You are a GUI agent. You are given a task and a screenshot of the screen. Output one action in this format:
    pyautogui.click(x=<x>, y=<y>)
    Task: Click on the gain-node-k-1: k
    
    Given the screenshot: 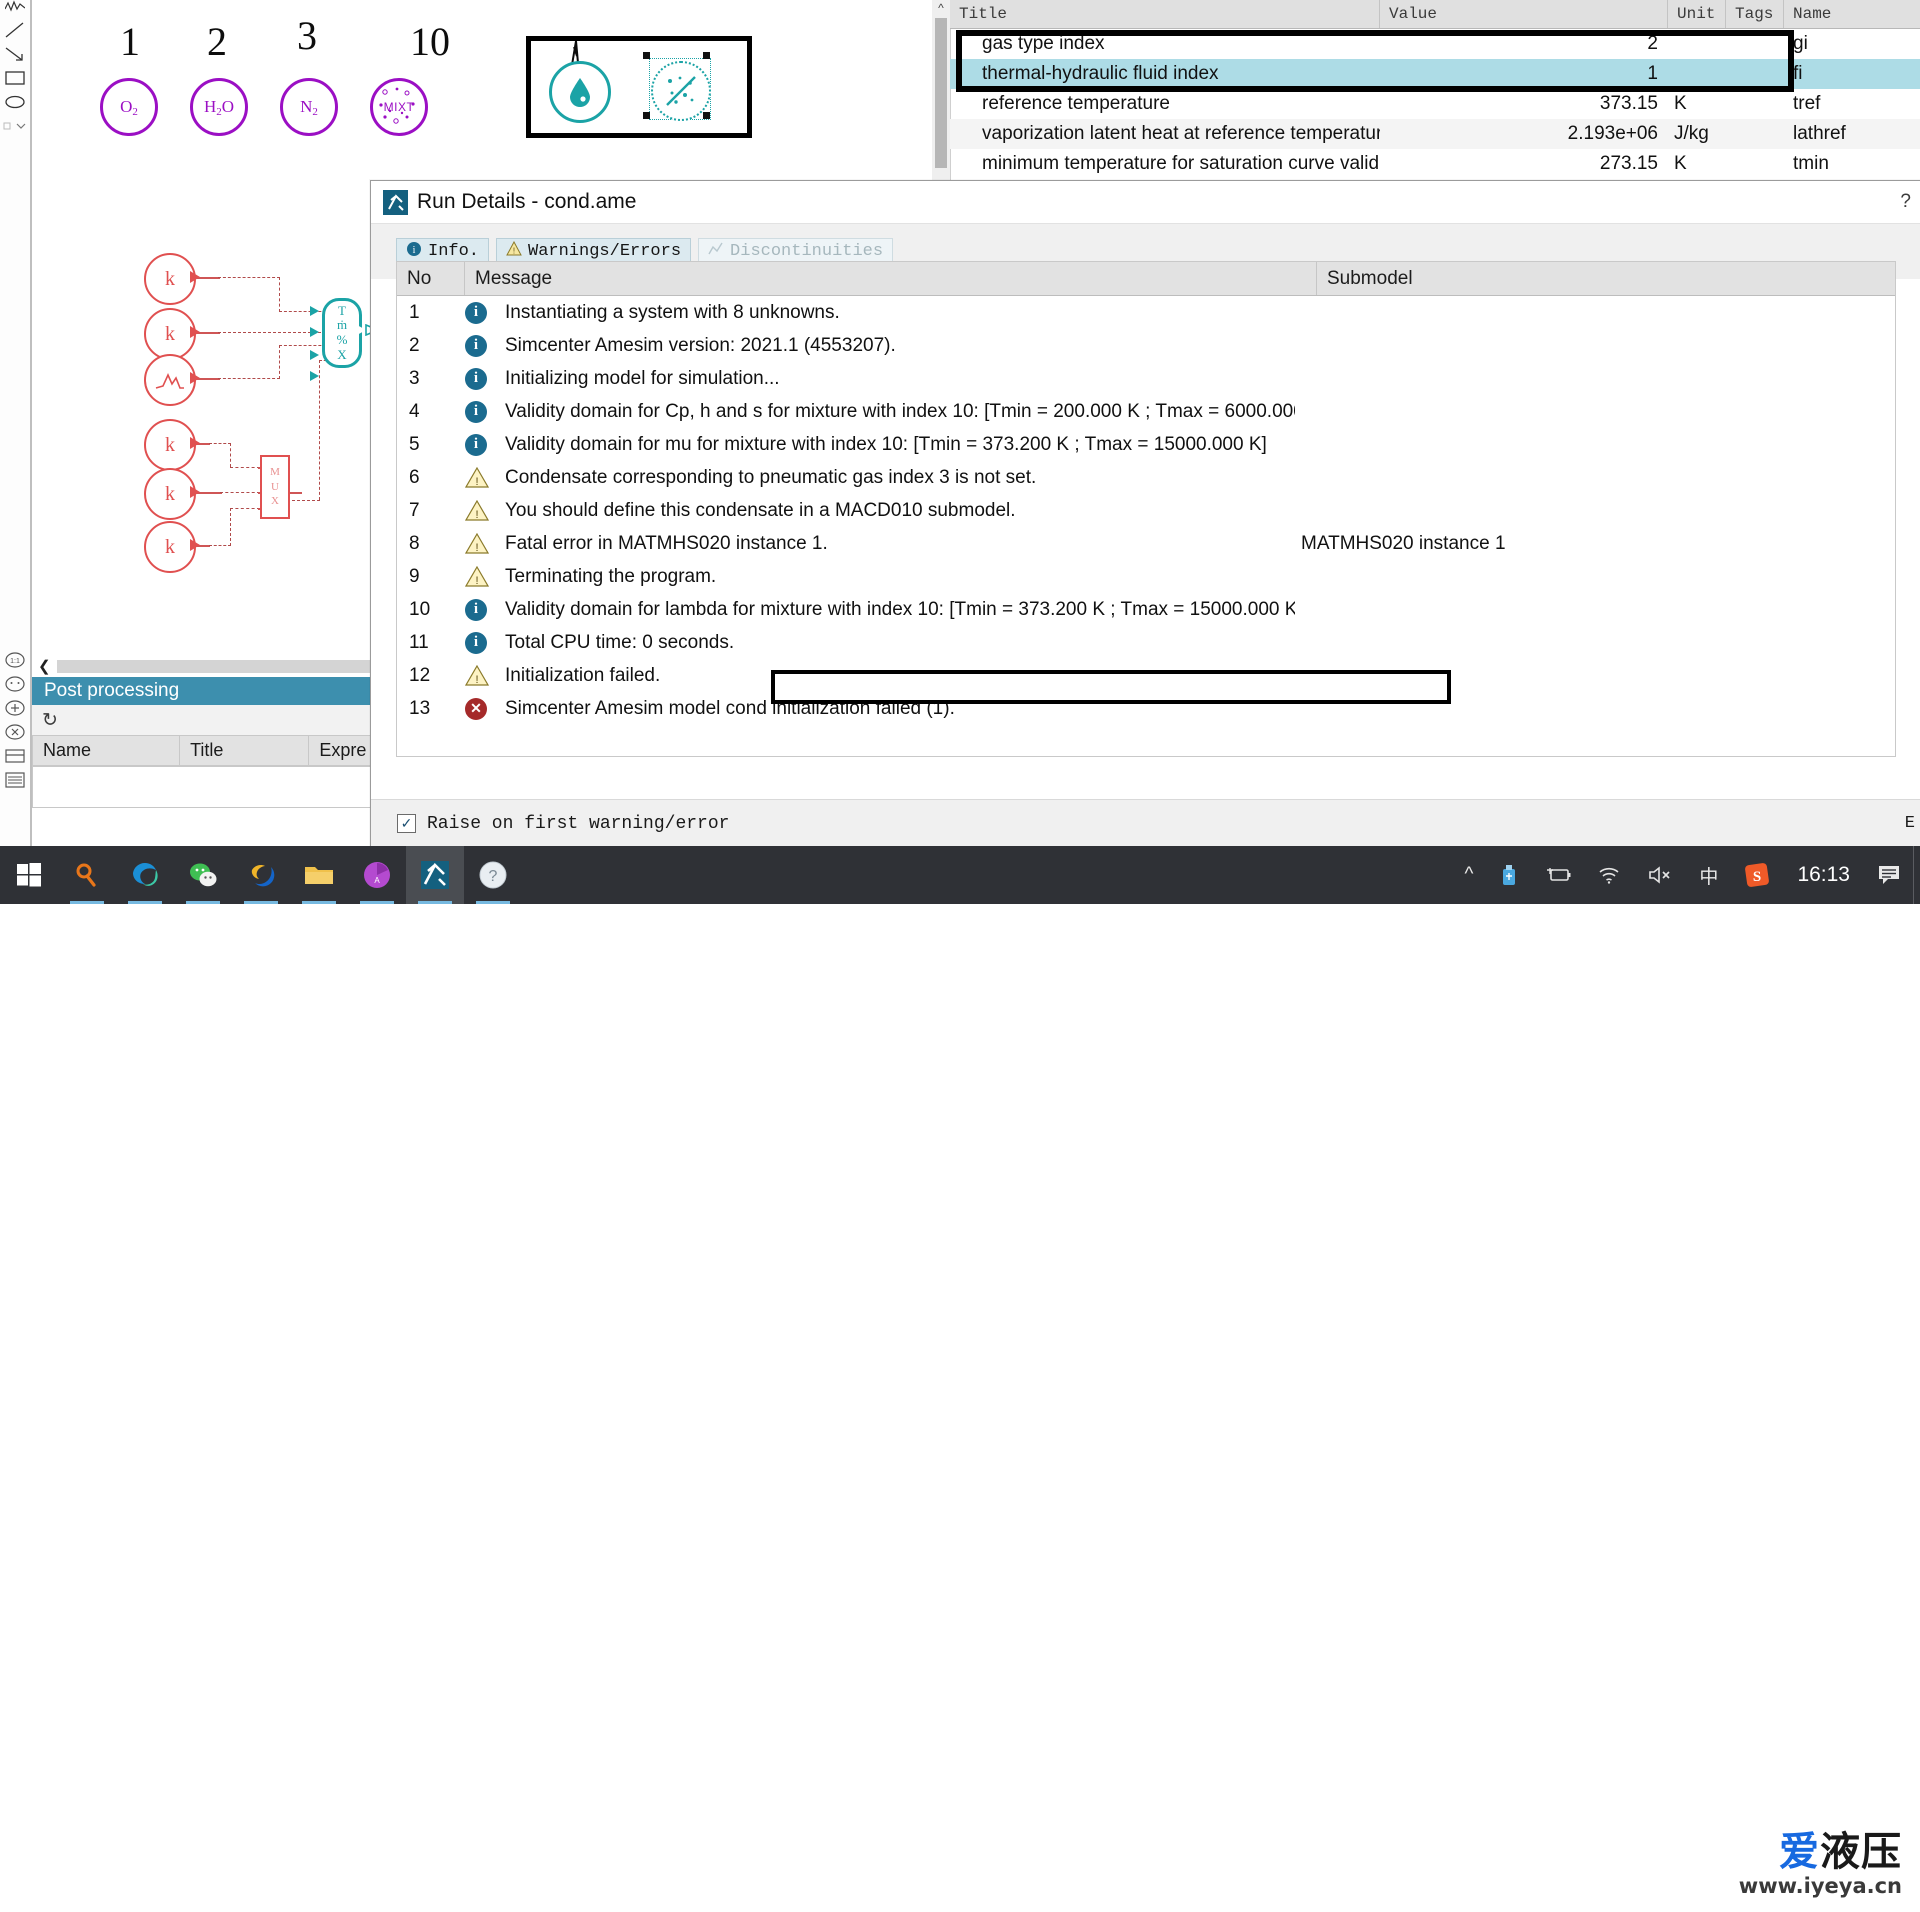 What is the action you would take?
    pyautogui.click(x=170, y=279)
    